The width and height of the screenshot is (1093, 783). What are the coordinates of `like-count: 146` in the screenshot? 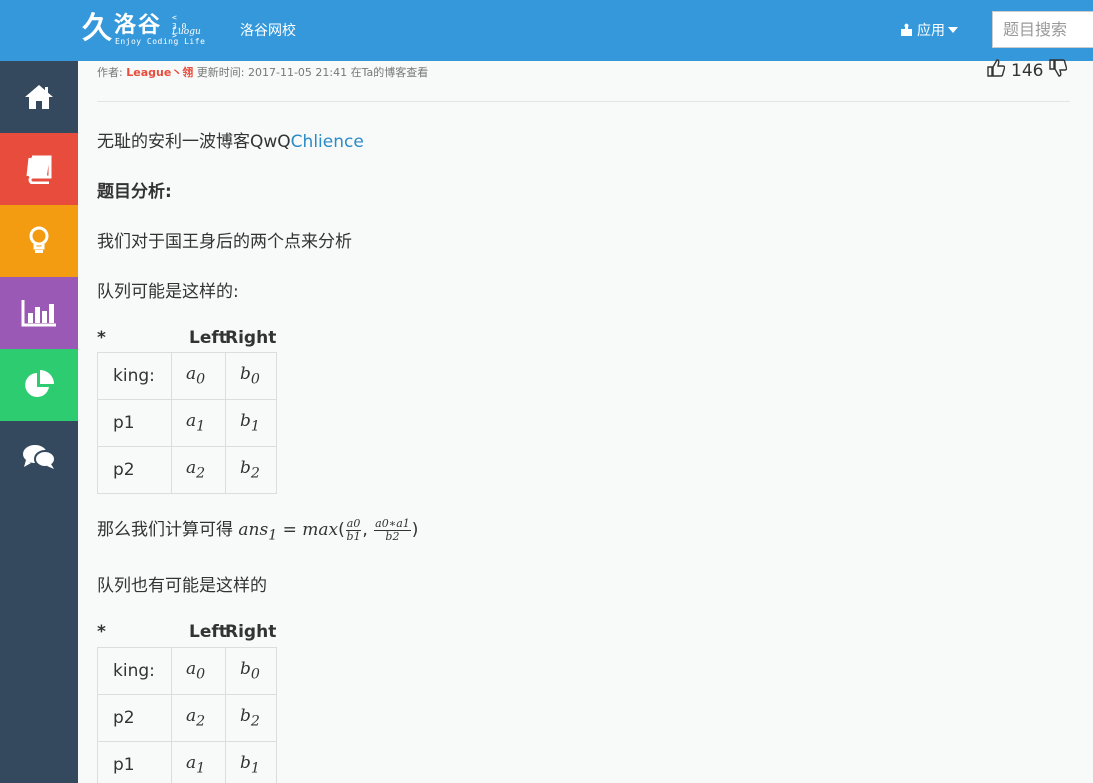 It's located at (1027, 70).